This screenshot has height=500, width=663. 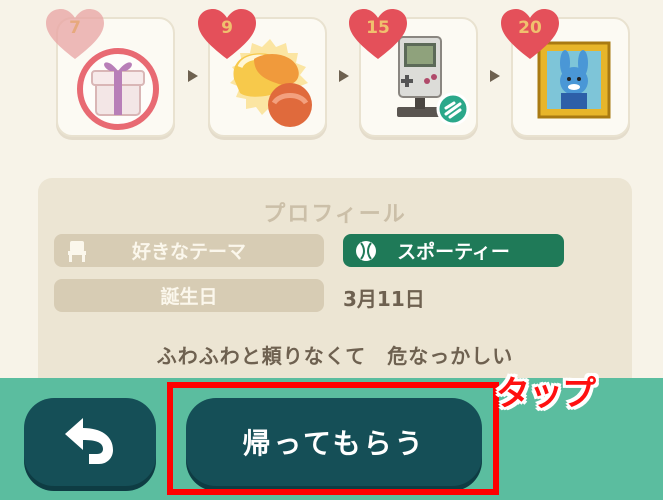 I want to click on back-button, so click(x=90, y=442).